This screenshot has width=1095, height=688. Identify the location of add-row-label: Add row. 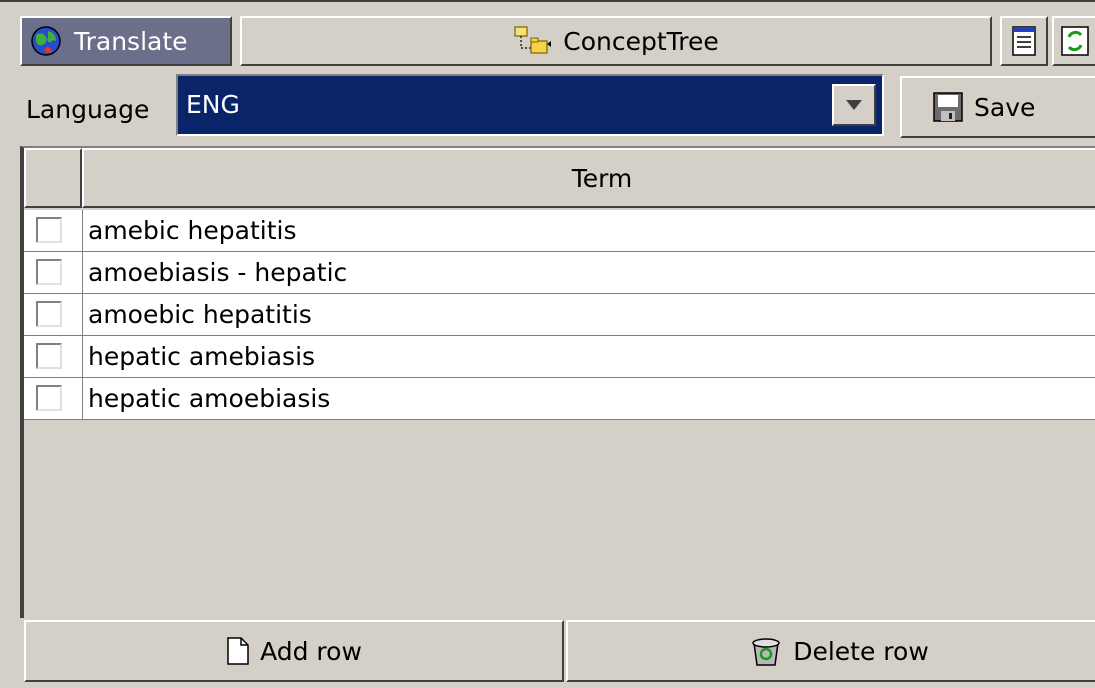
(311, 651).